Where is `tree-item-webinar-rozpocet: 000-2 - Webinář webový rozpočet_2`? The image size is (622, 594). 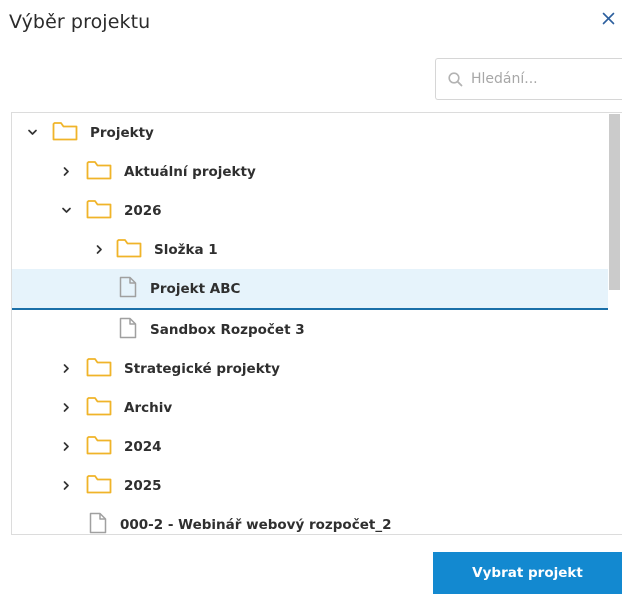
tree-item-webinar-rozpocet: 000-2 - Webinář webový rozpočet_2 is located at coordinates (310, 520).